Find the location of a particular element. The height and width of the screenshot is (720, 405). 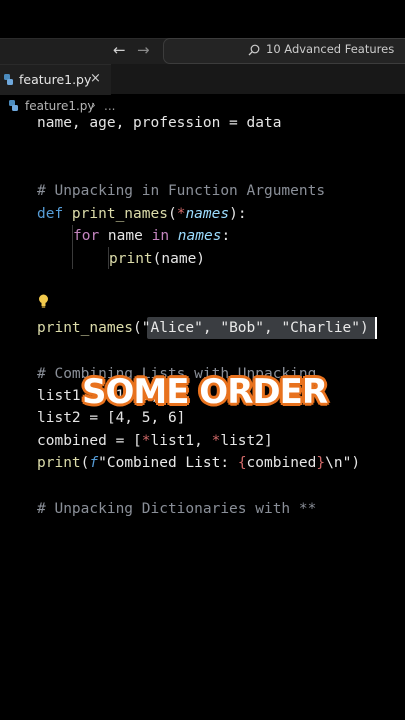

arrow-right-icon: → is located at coordinates (143, 50).